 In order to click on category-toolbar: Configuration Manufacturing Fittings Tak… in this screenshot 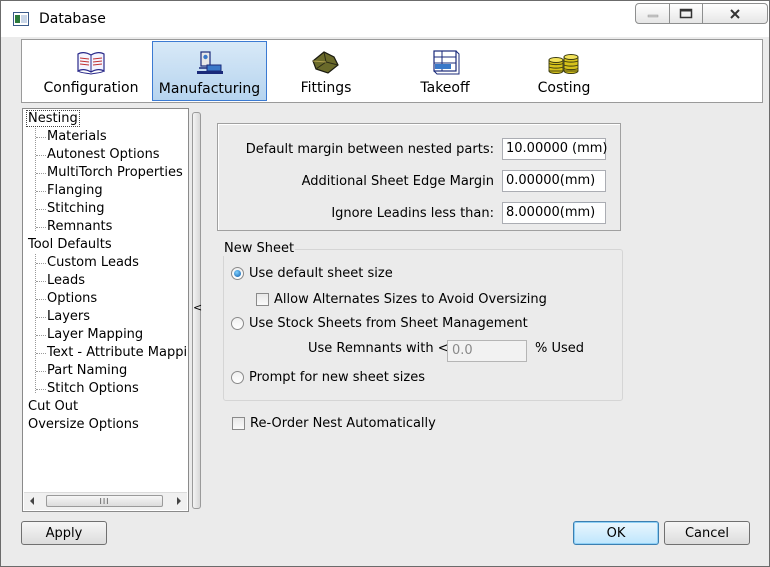, I will do `click(392, 71)`.